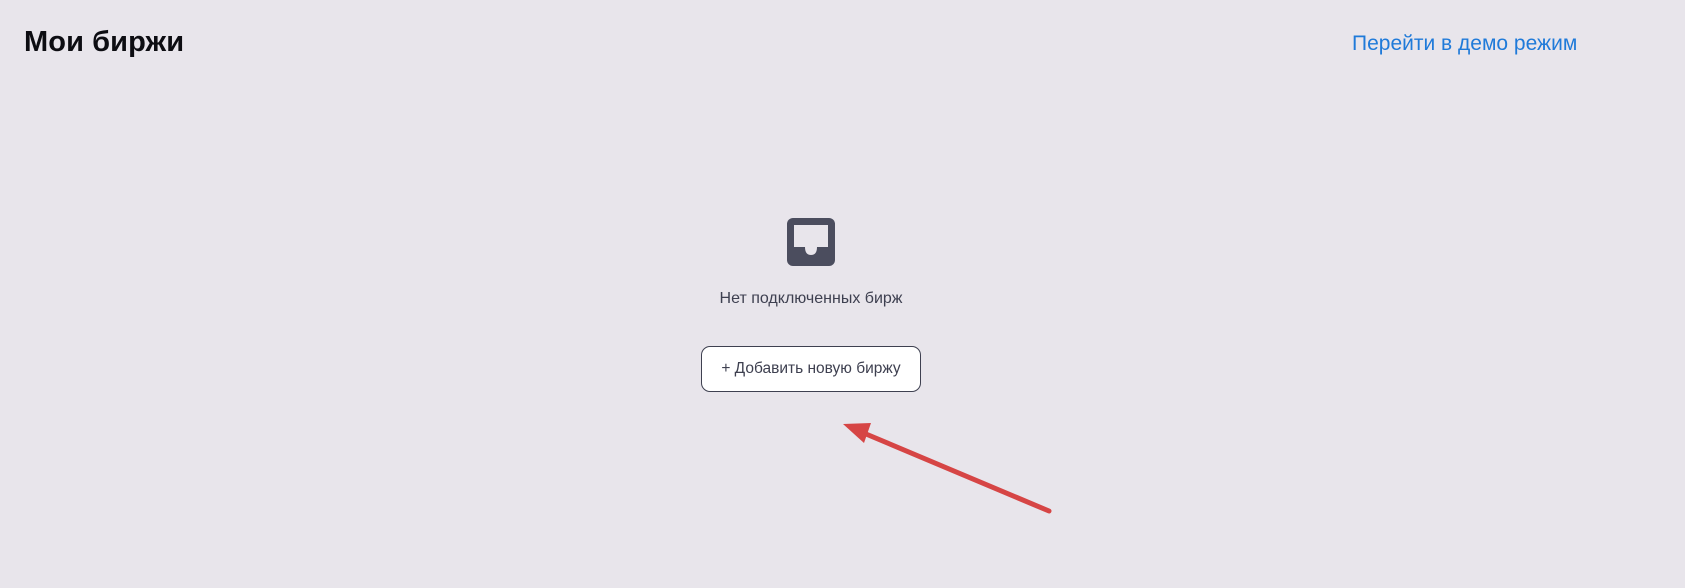 Image resolution: width=1685 pixels, height=588 pixels. Describe the element at coordinates (811, 242) in the screenshot. I see `inbox-icon` at that location.